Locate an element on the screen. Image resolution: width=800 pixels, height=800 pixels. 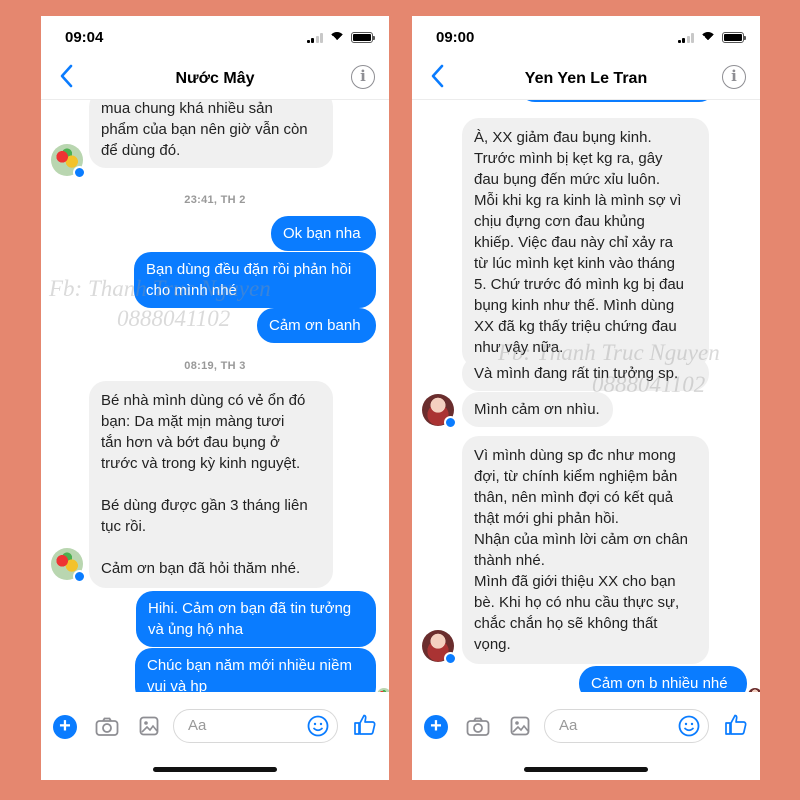
outgoing-message-edge is located at coordinates (617, 101).